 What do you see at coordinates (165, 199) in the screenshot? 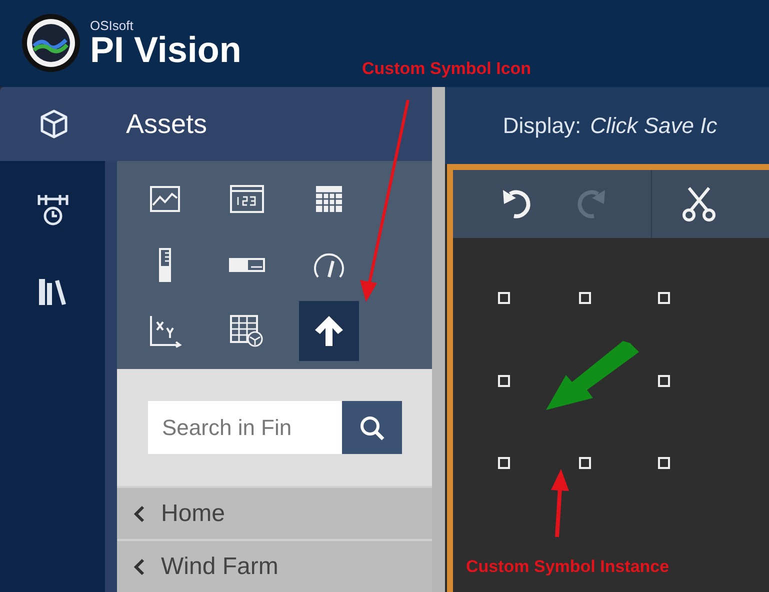
I see `trend-chart-icon` at bounding box center [165, 199].